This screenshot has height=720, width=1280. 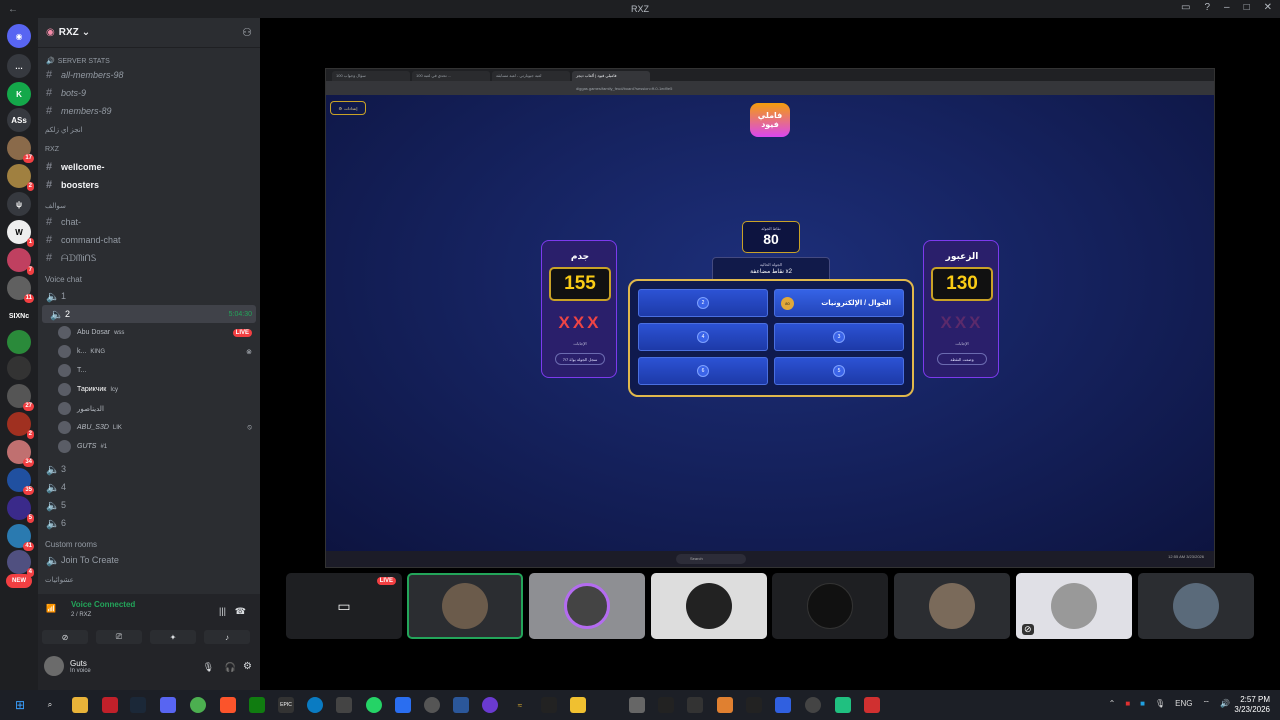 I want to click on team-action-button: وضعت النقطة, so click(x=962, y=359).